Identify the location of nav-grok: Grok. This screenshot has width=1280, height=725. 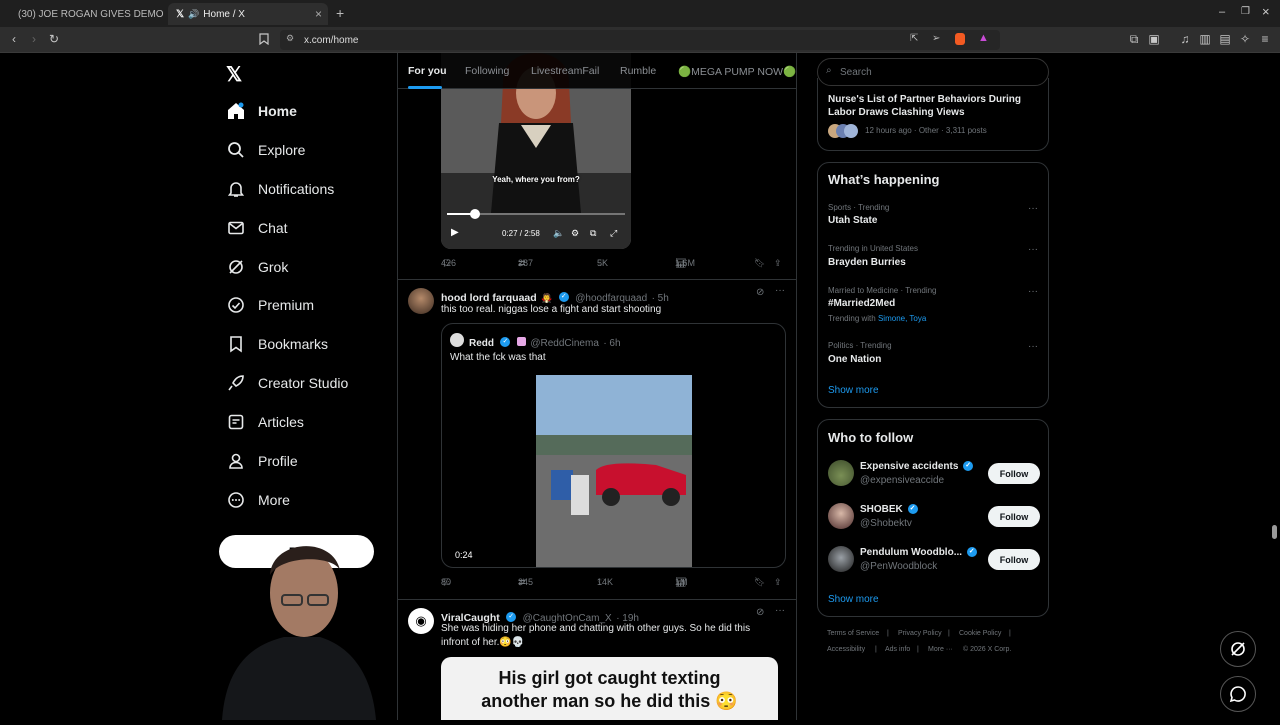
(257, 267).